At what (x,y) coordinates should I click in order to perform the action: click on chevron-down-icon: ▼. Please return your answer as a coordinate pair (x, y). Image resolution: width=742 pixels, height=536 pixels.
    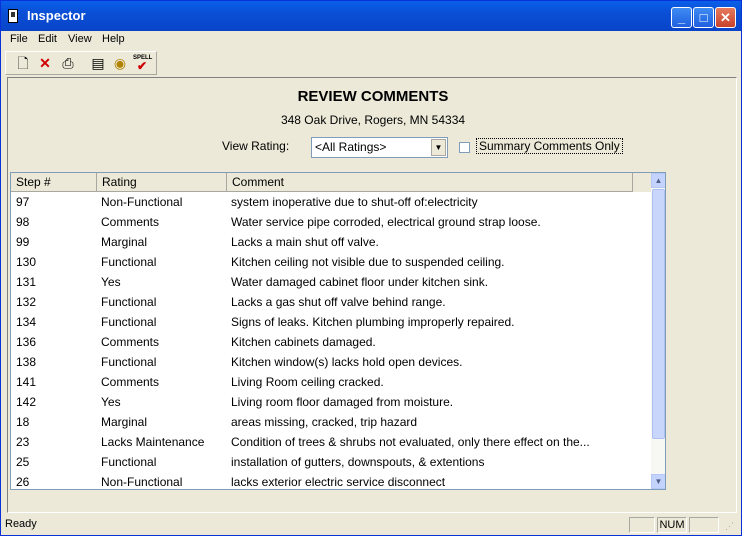
    Looking at the image, I should click on (438, 147).